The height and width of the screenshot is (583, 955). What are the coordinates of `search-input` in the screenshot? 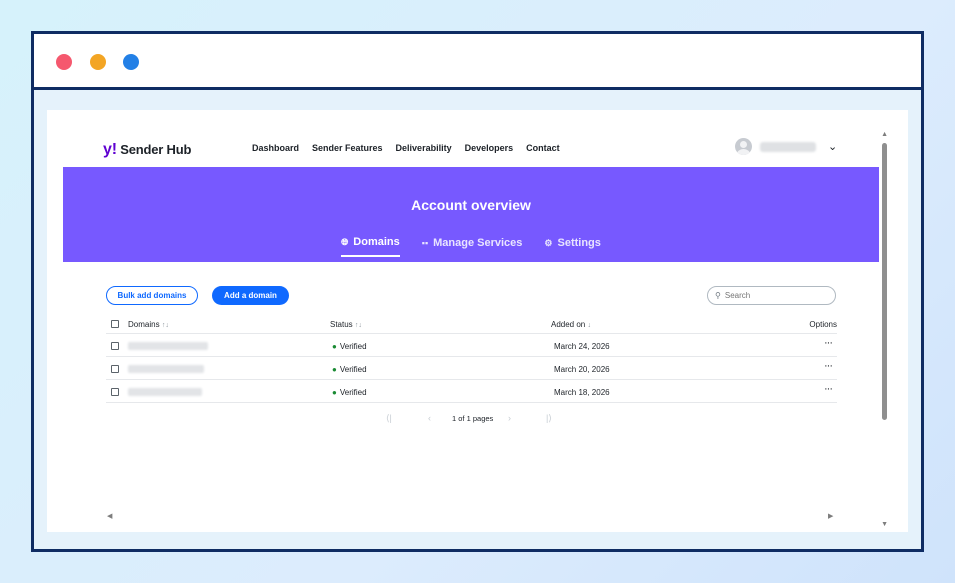 It's located at (774, 295).